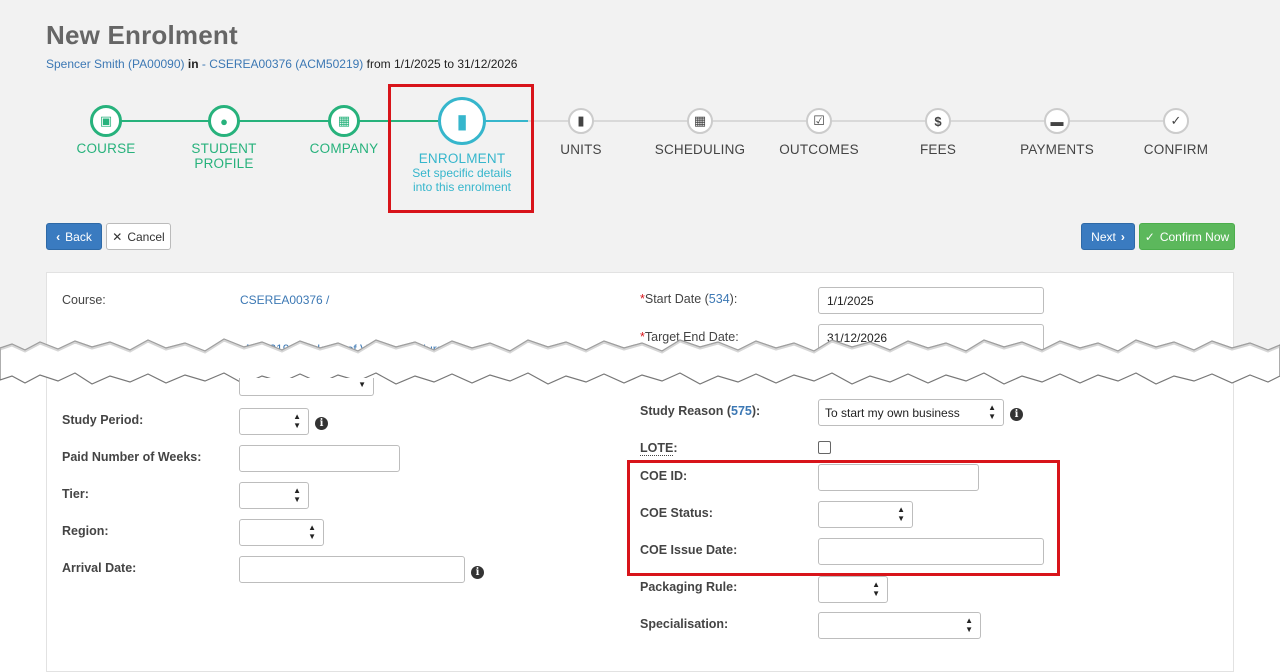 This screenshot has width=1280, height=672. Describe the element at coordinates (306, 387) in the screenshot. I see `partial-select: ▼` at that location.